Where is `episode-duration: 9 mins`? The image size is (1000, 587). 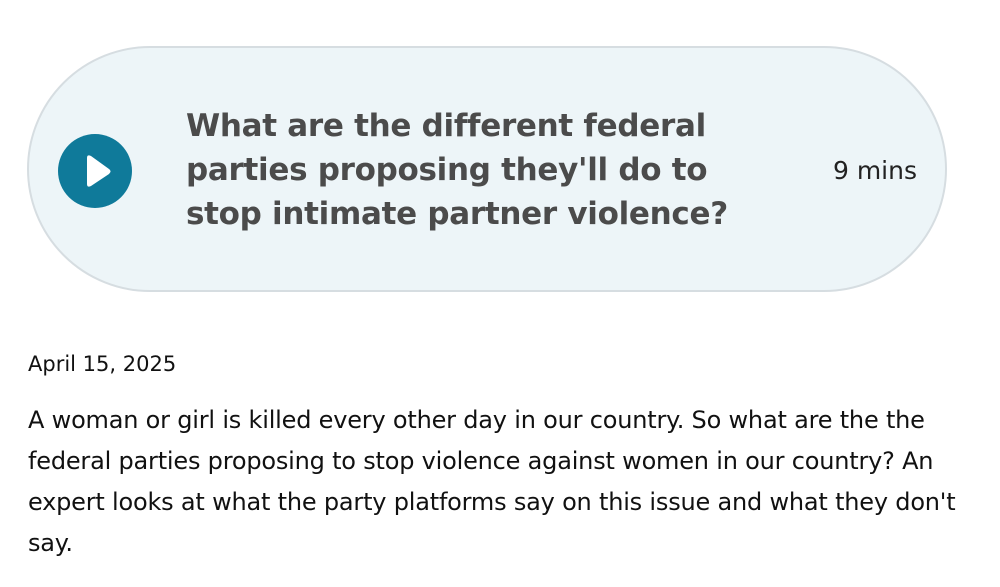
episode-duration: 9 mins is located at coordinates (874, 170).